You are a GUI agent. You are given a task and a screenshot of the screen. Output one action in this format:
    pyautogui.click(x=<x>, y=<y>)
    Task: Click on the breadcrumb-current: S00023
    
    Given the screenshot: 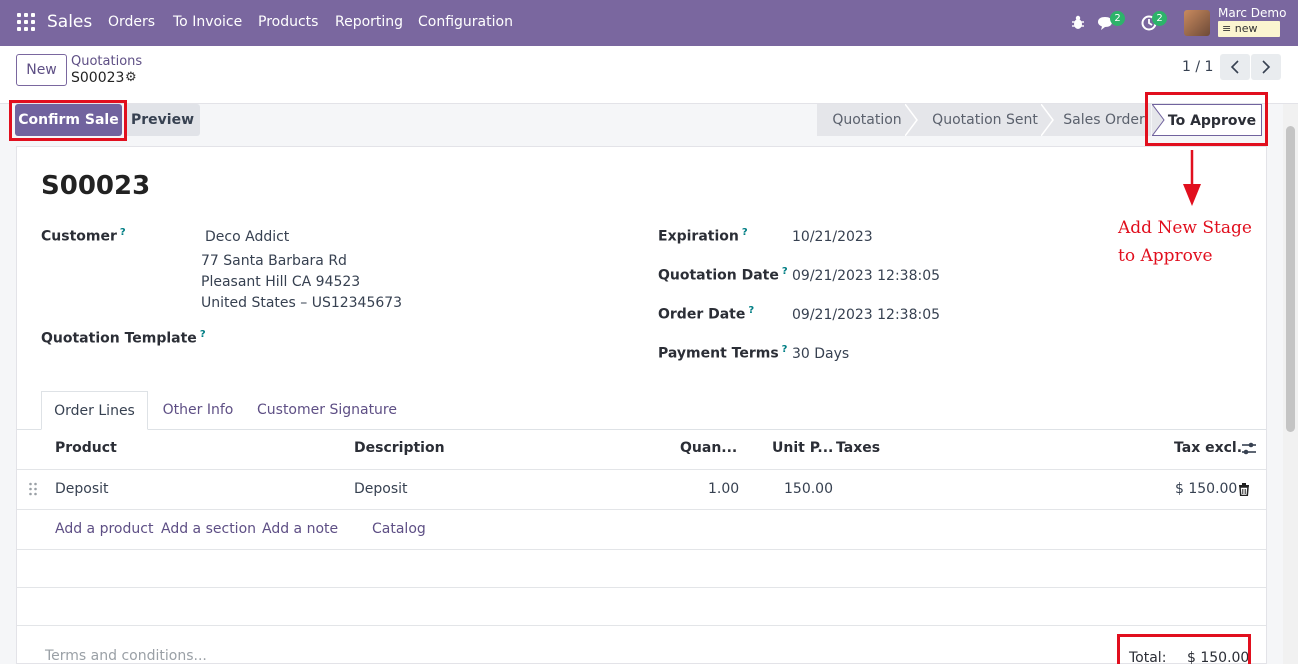 What is the action you would take?
    pyautogui.click(x=98, y=78)
    